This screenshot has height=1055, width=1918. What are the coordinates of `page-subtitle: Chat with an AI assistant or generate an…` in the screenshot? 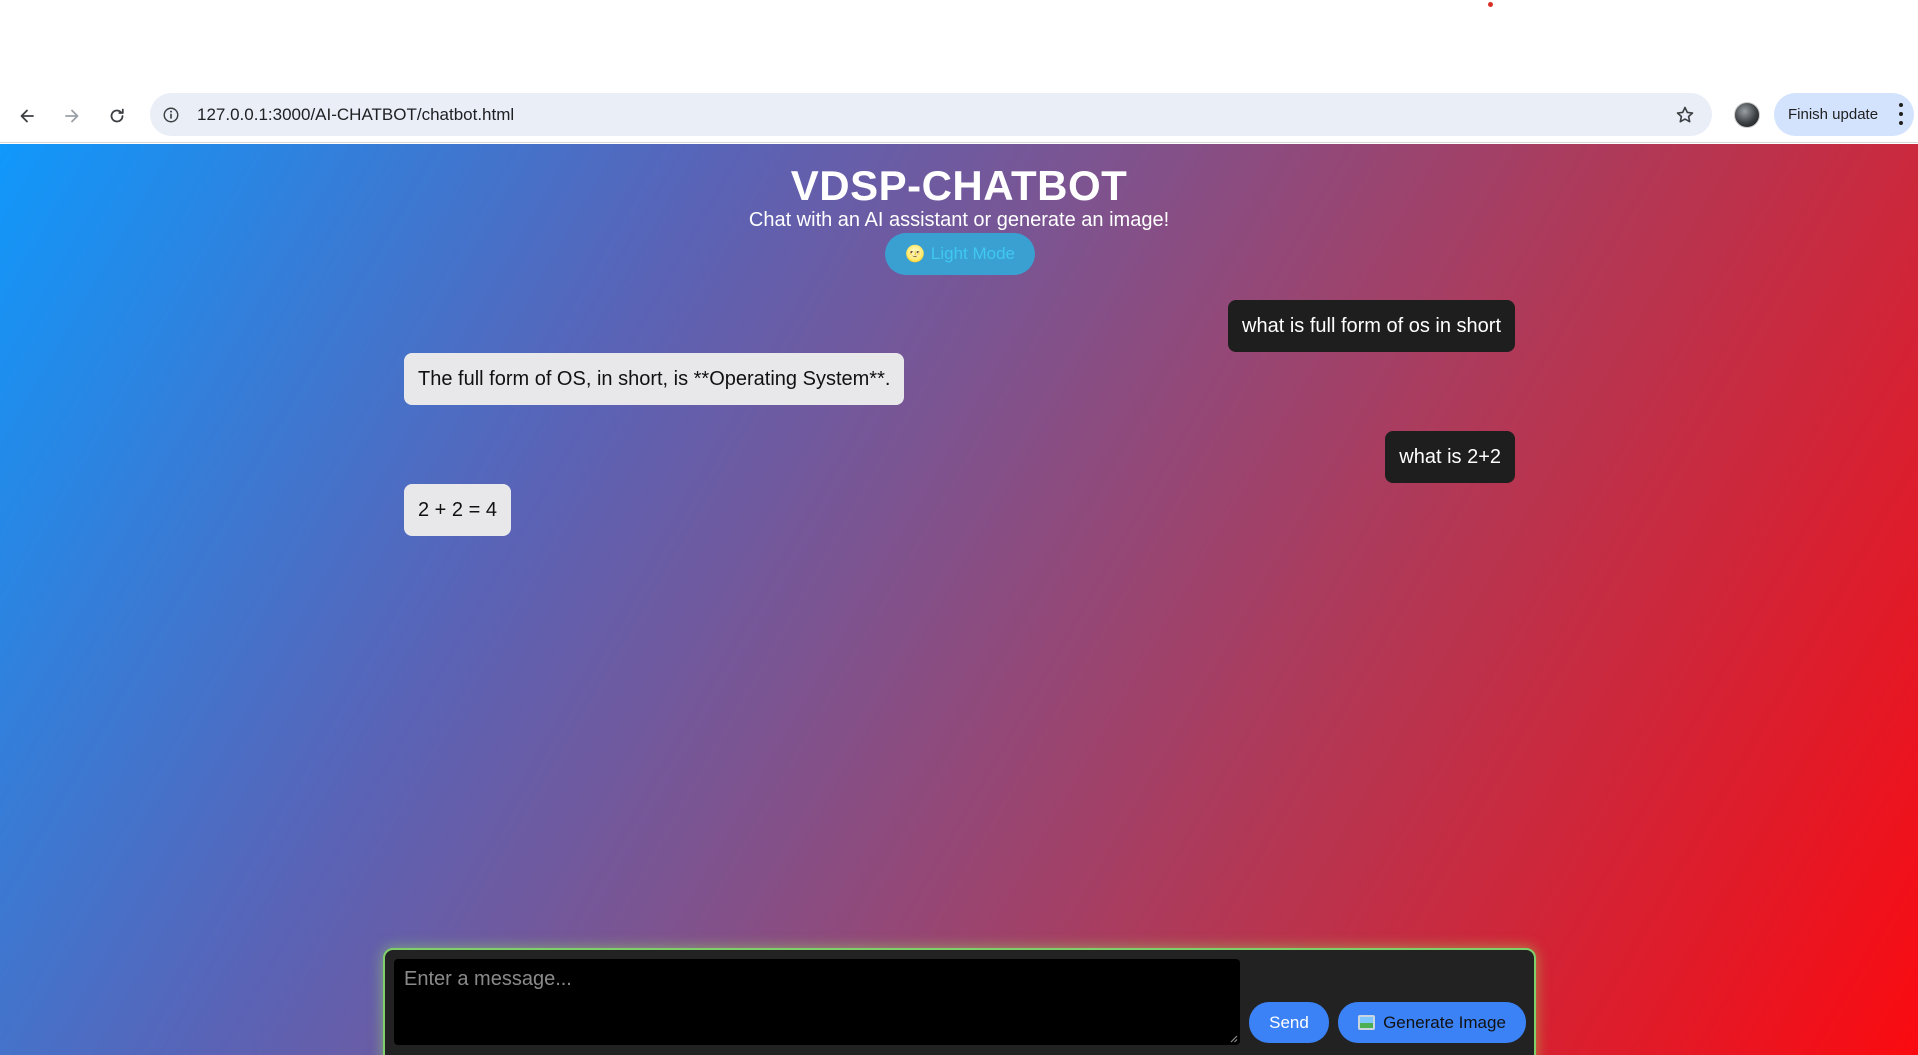 It's located at (959, 220).